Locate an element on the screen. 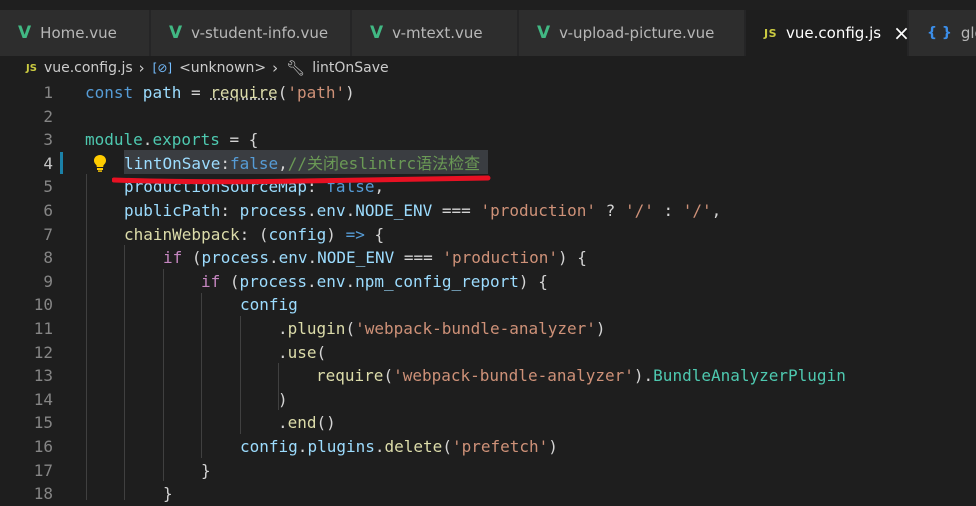 The height and width of the screenshot is (506, 976). line-number: 18 is located at coordinates (43, 494).